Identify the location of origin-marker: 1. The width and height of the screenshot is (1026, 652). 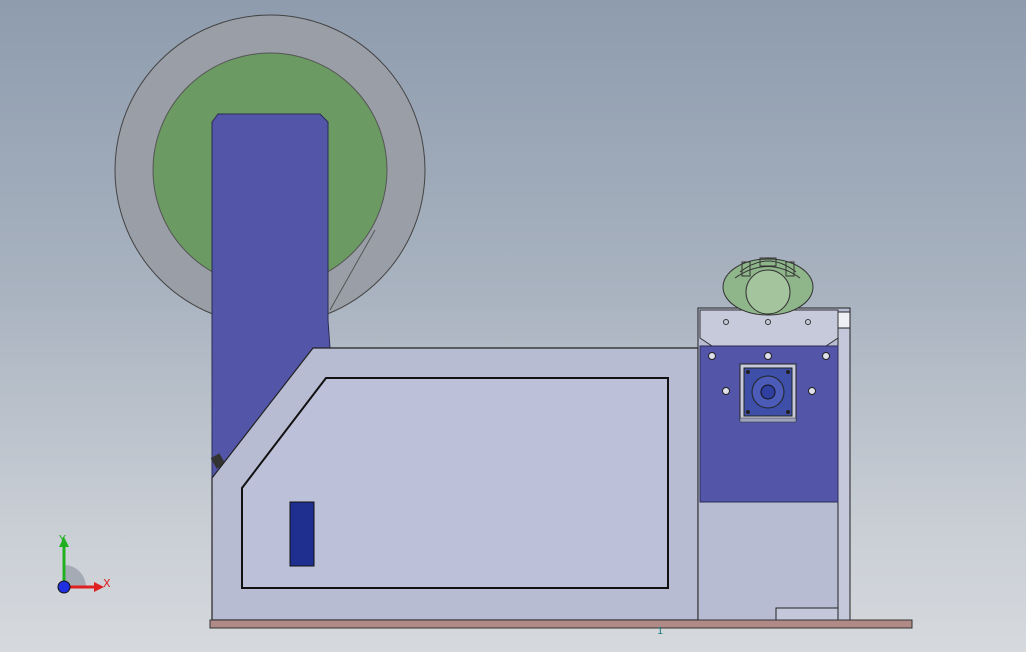
(660, 631).